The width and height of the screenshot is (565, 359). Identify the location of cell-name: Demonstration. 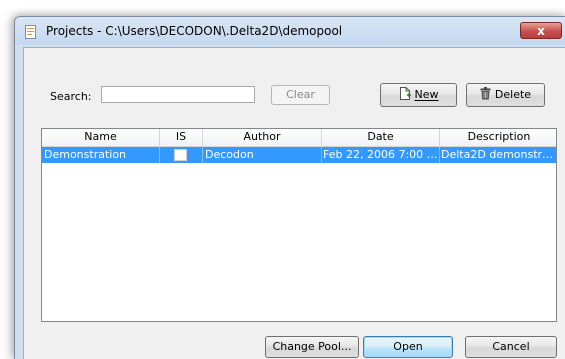
(101, 155).